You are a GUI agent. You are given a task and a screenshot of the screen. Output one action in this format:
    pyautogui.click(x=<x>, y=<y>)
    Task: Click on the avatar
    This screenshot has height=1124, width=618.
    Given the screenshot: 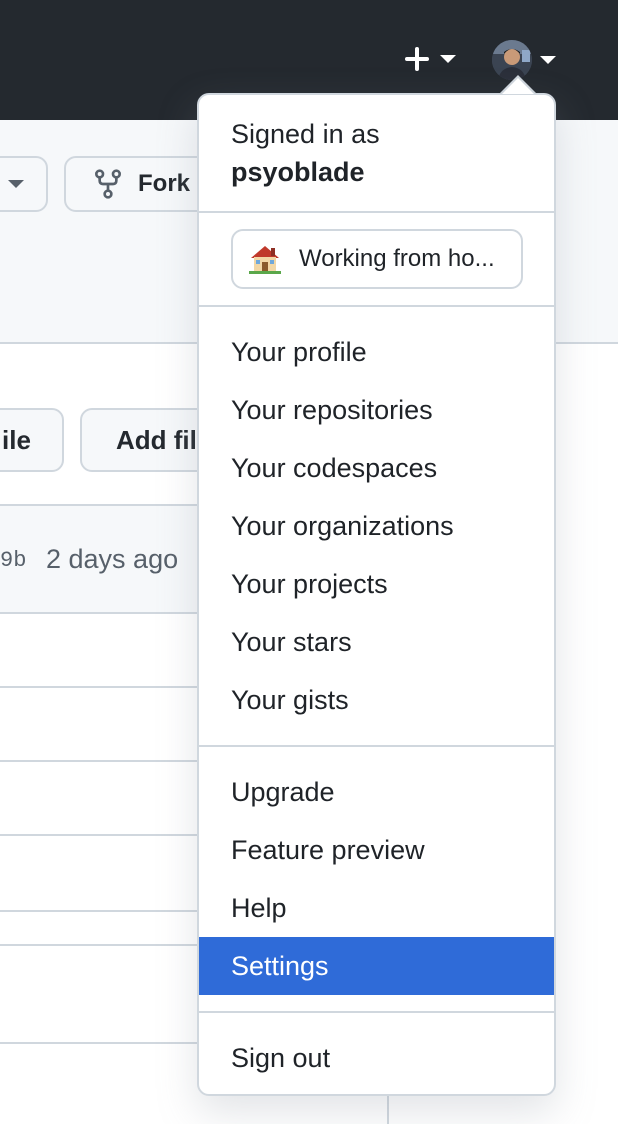 What is the action you would take?
    pyautogui.click(x=512, y=60)
    